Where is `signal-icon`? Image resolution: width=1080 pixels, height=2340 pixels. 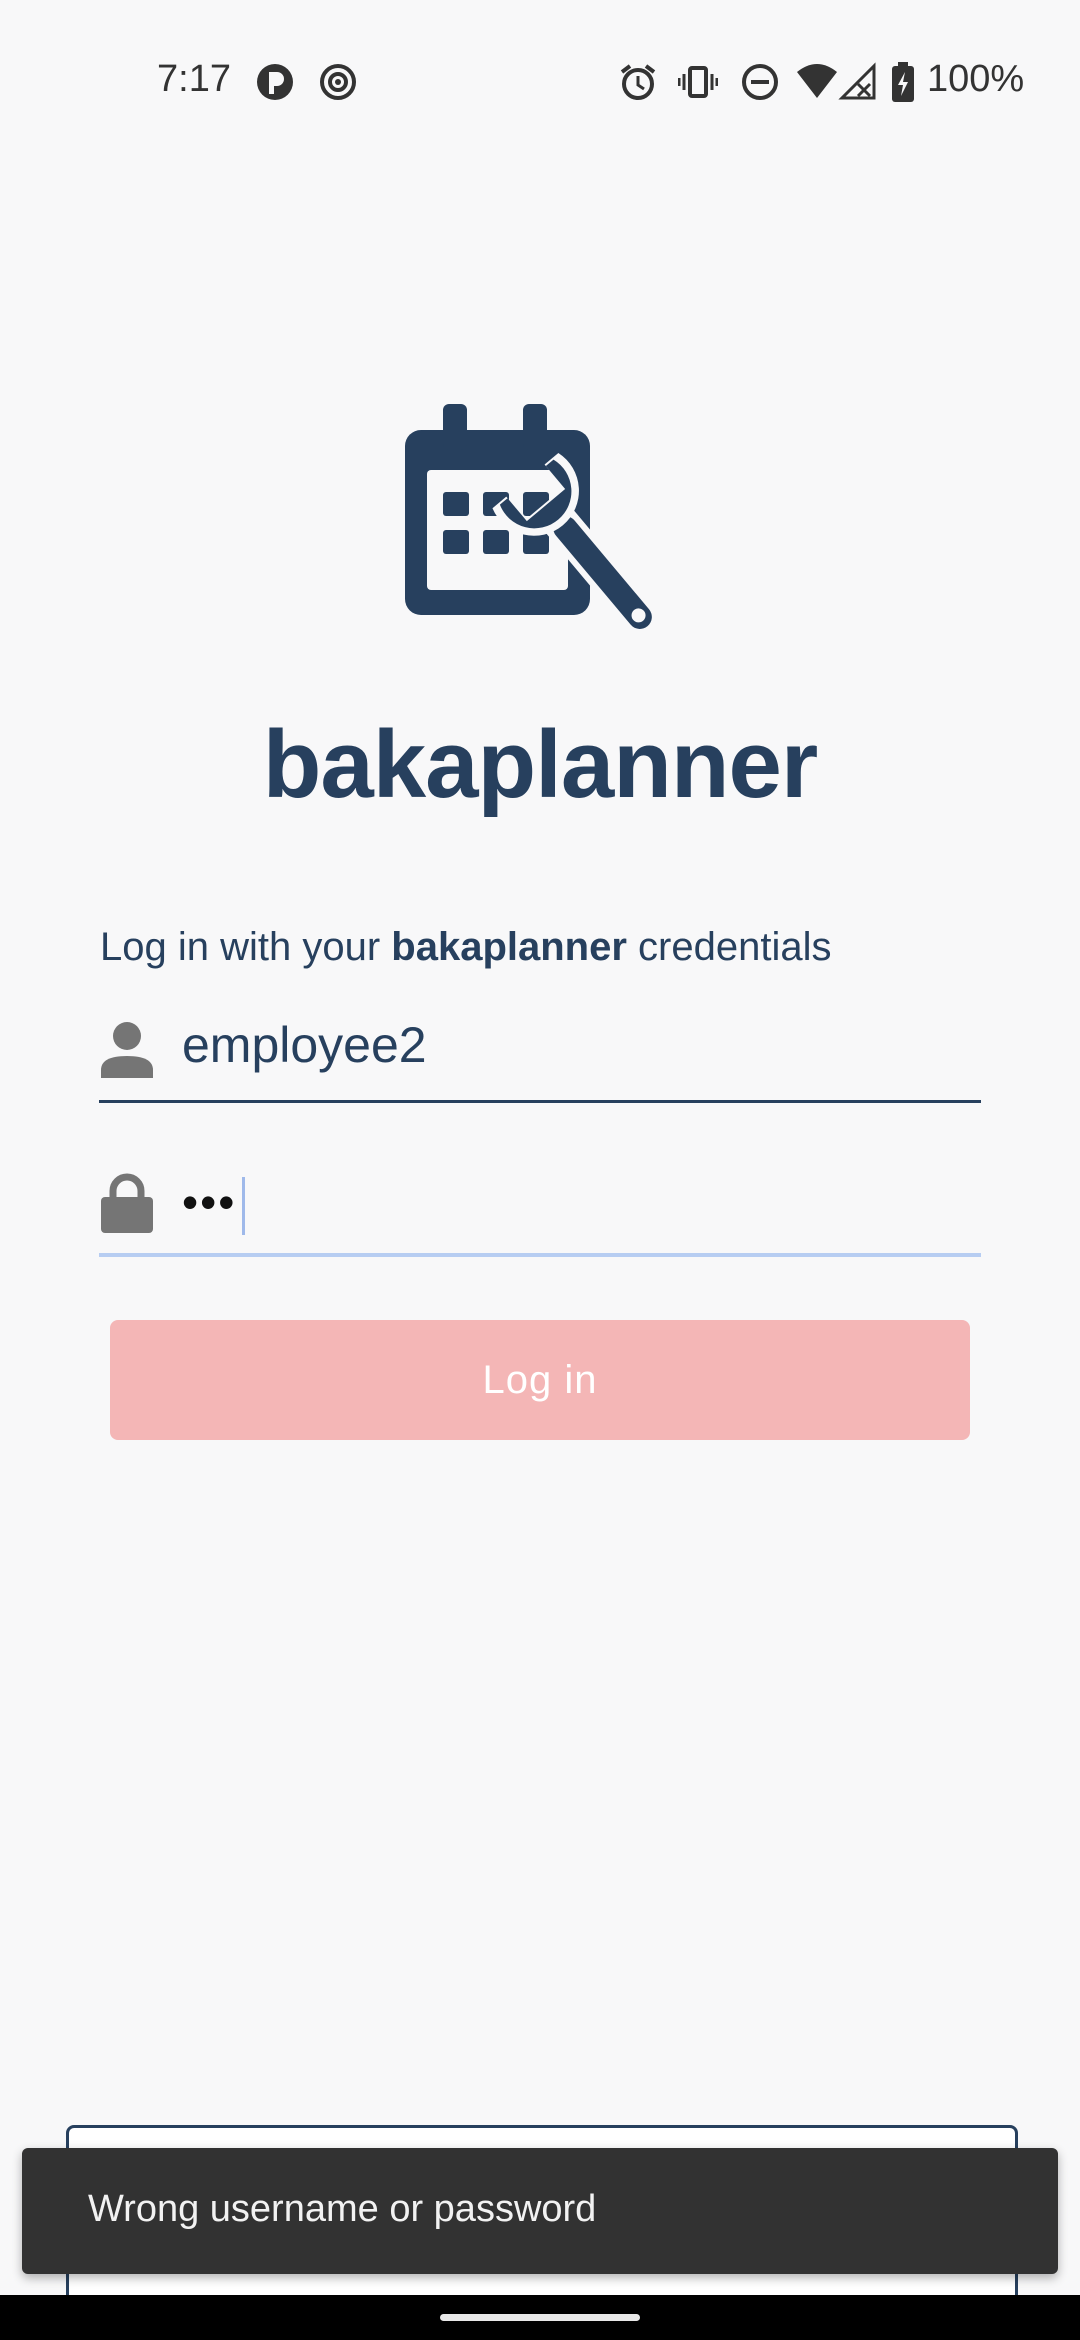 signal-icon is located at coordinates (857, 81).